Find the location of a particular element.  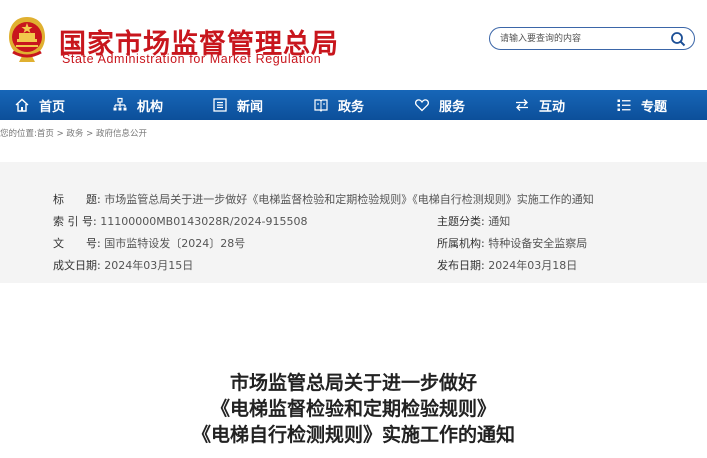

info-pub-value: 2024年03月18日 is located at coordinates (533, 265).